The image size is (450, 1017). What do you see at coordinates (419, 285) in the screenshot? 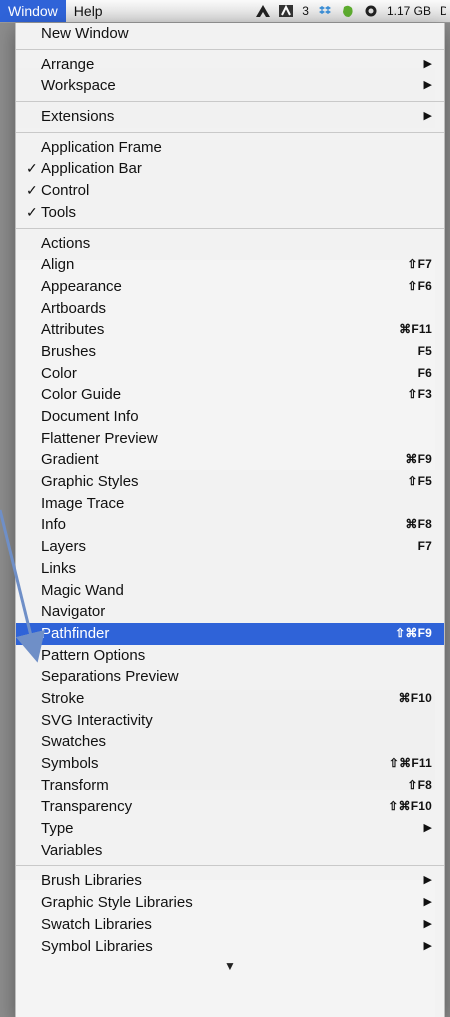
I see `keyboard-shortcut: ⇧F6` at bounding box center [419, 285].